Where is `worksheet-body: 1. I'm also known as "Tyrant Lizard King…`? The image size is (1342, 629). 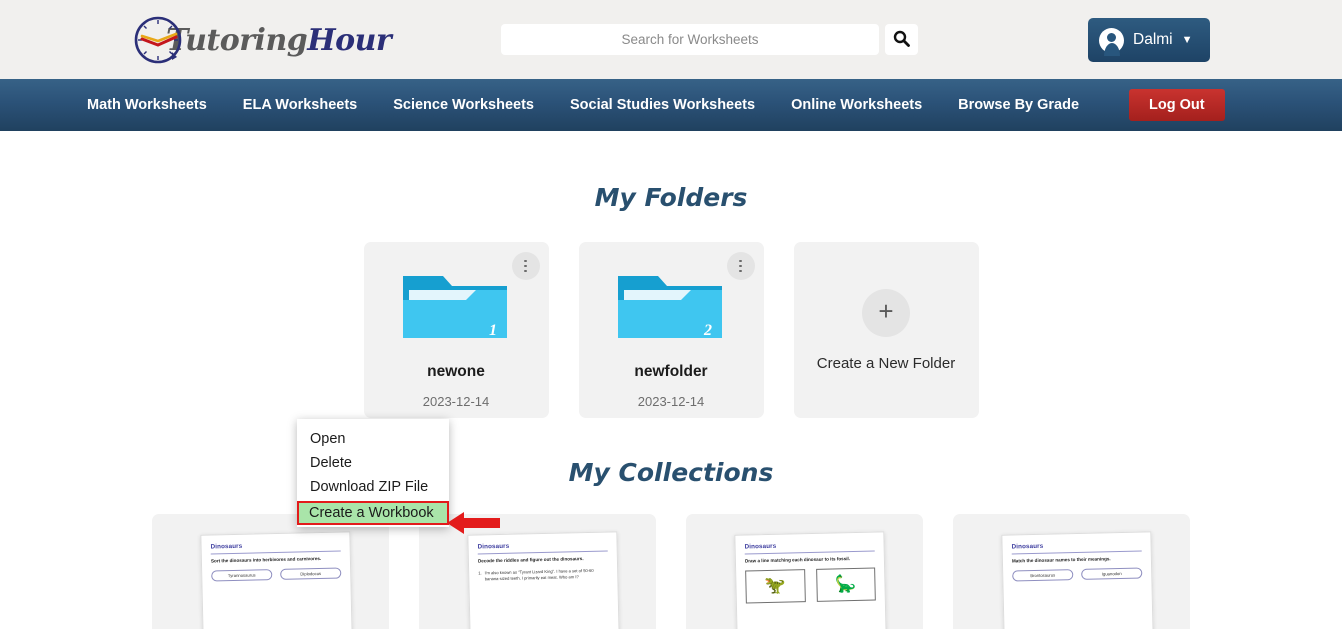 worksheet-body: 1. I'm also known as "Tyrant Lizard King… is located at coordinates (543, 574).